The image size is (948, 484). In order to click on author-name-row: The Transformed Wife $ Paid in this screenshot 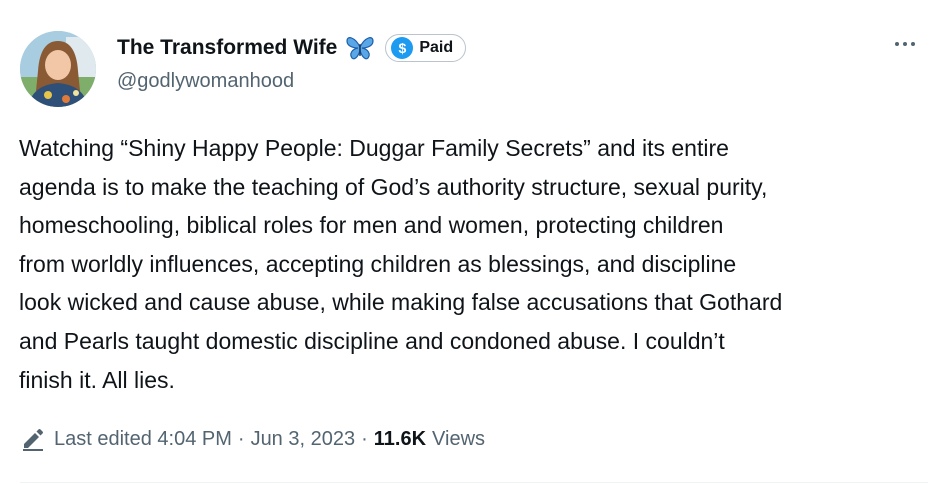, I will do `click(292, 48)`.